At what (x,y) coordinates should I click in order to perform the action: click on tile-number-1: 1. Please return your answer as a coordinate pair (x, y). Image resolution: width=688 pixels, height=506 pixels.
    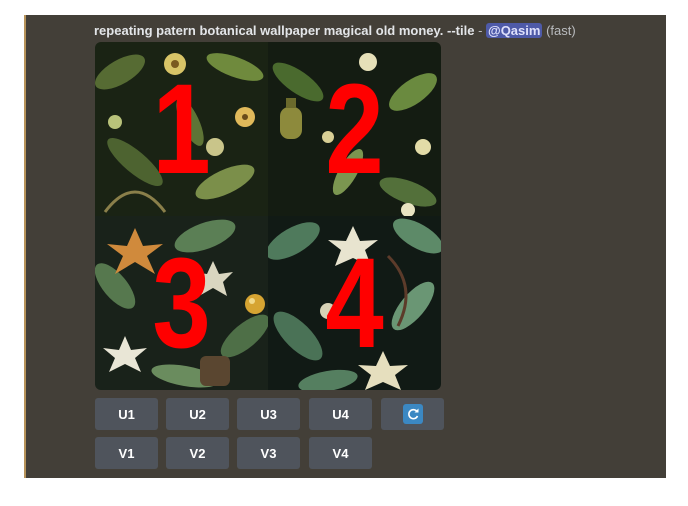
    Looking at the image, I should click on (181, 129).